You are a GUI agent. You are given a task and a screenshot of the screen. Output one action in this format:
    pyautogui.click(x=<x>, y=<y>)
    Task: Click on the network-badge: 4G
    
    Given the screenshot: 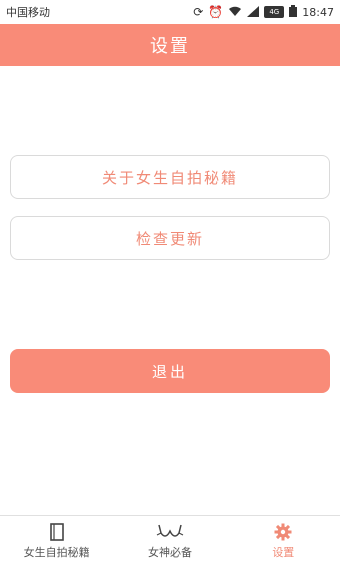 What is the action you would take?
    pyautogui.click(x=274, y=12)
    